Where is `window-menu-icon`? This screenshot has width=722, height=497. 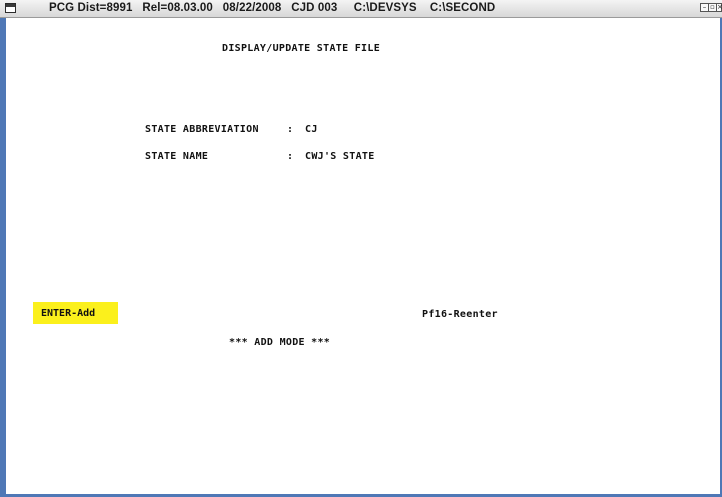 window-menu-icon is located at coordinates (10, 8).